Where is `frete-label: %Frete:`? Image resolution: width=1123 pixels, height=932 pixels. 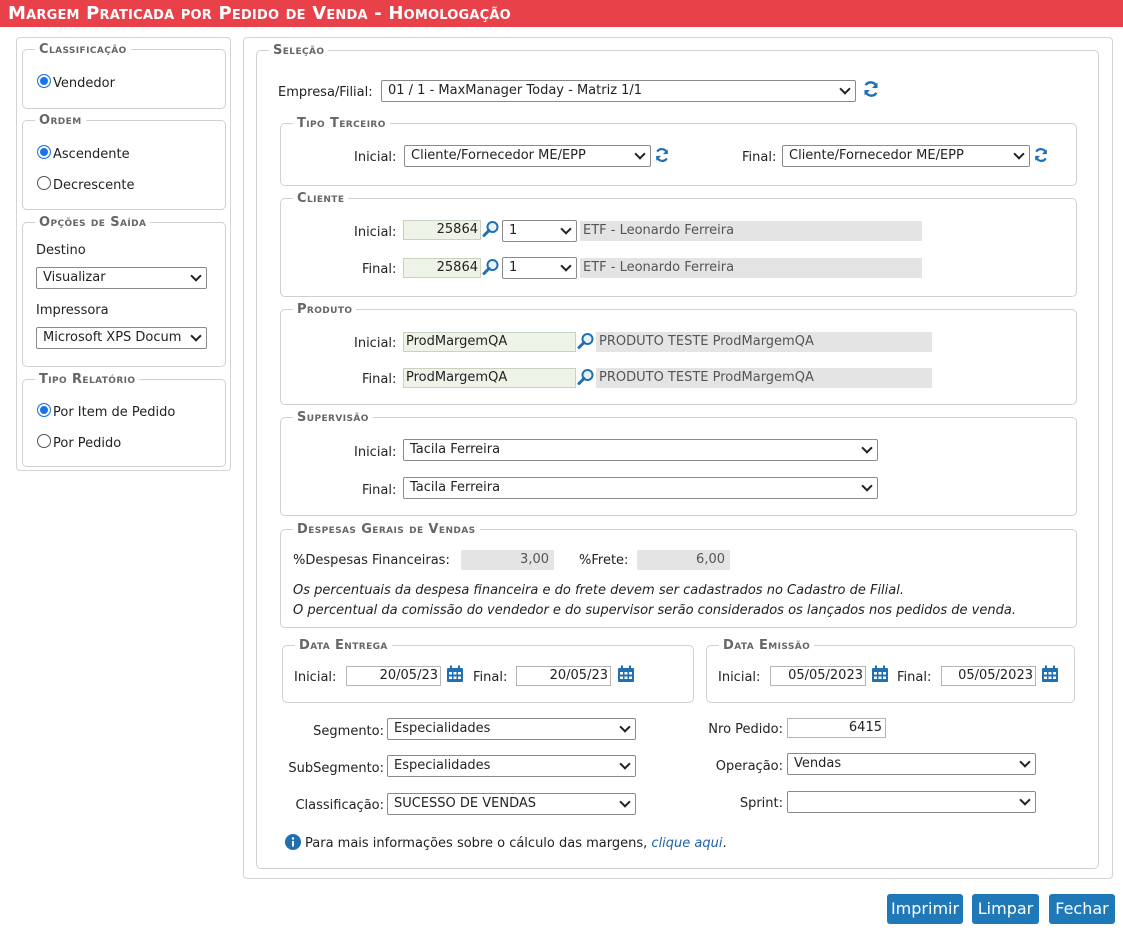
frete-label: %Frete: is located at coordinates (604, 560).